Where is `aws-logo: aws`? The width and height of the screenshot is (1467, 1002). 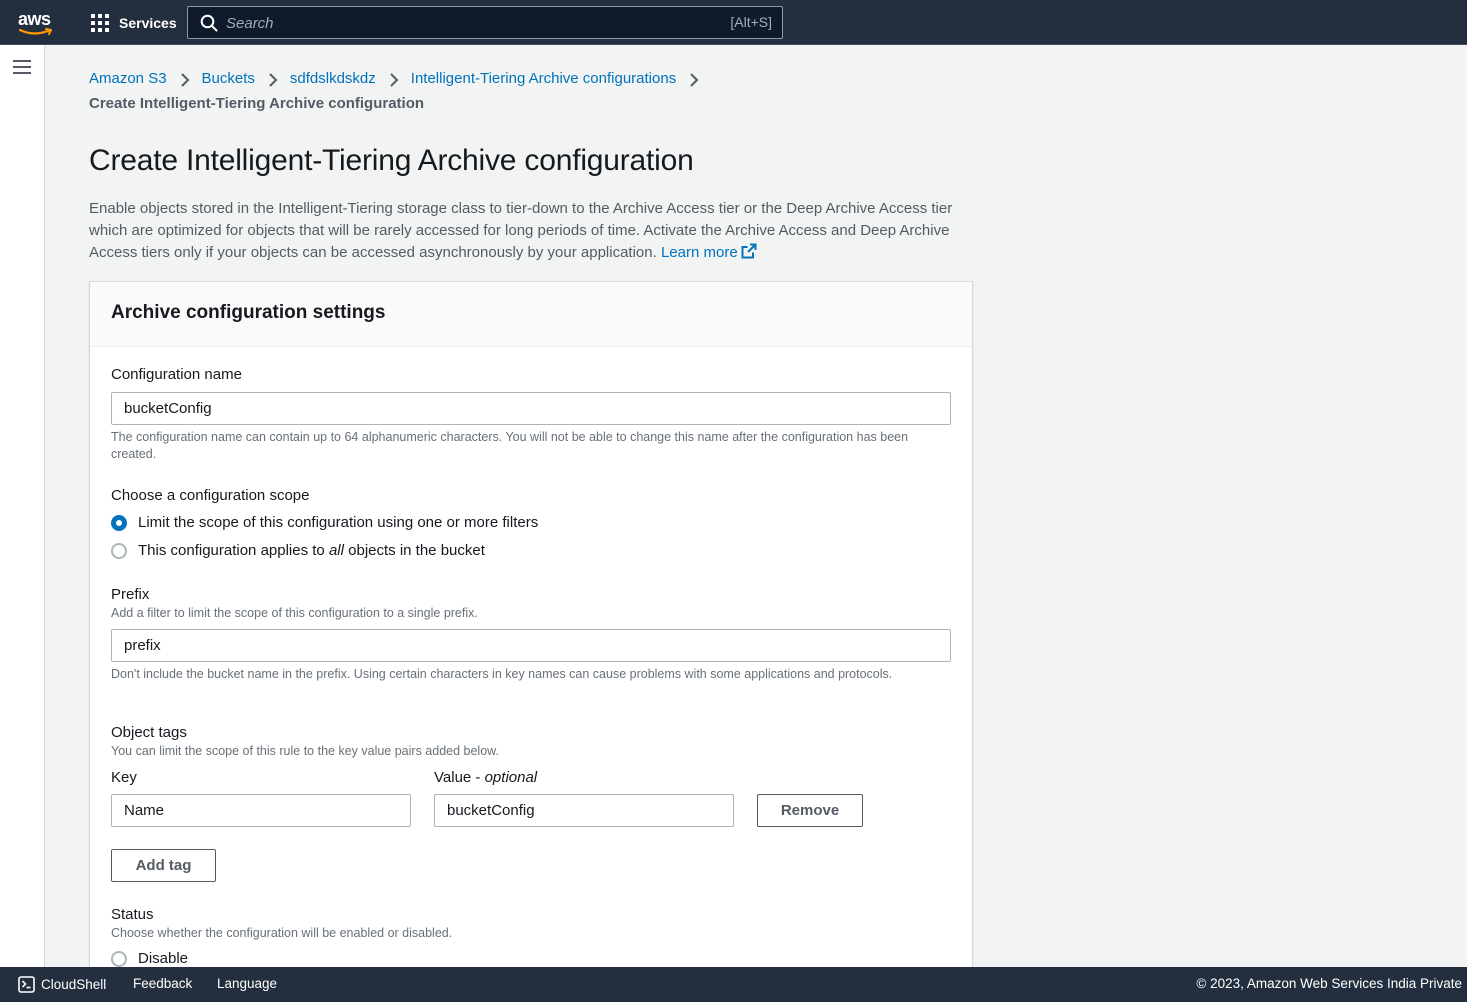 aws-logo: aws is located at coordinates (37, 22).